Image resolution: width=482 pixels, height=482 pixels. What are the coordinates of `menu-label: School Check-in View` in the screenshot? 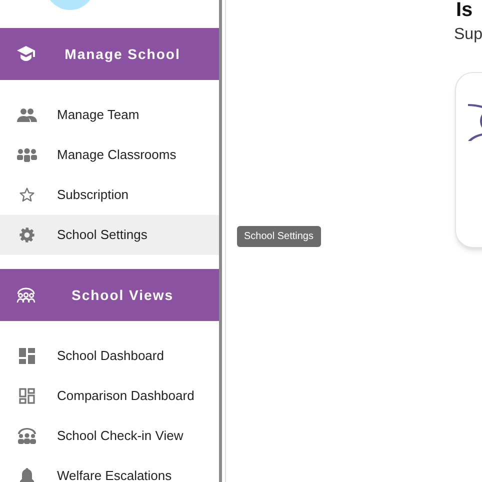 It's located at (120, 436).